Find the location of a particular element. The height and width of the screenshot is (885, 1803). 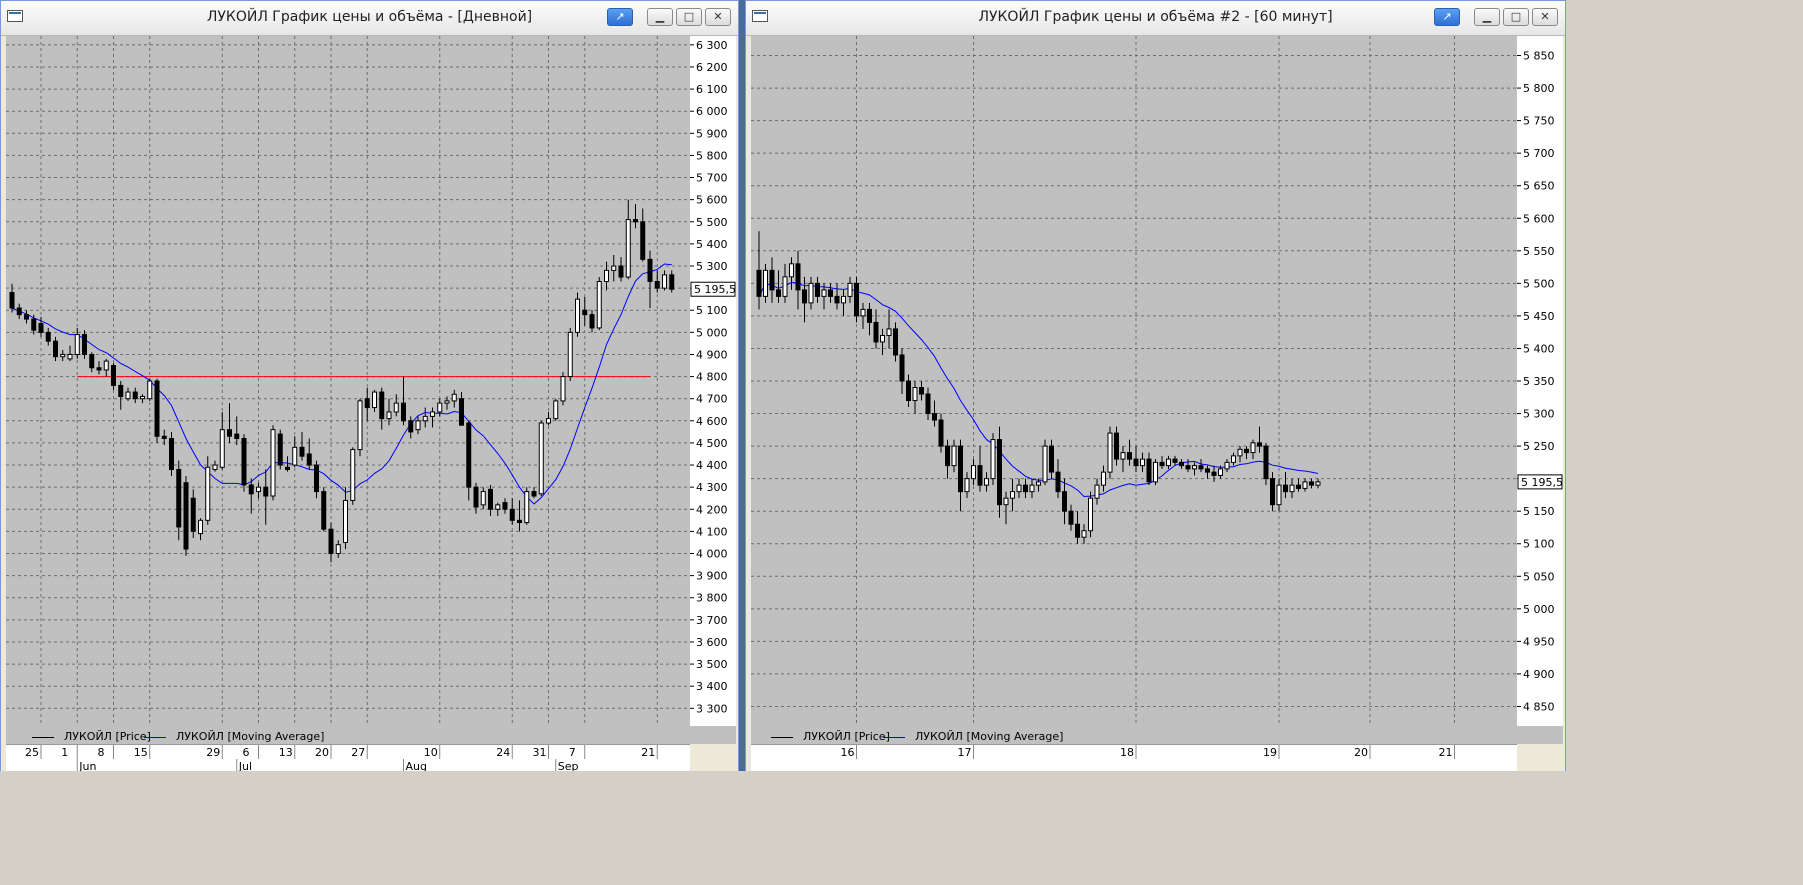

y-tick-label: 4 600 is located at coordinates (712, 421).